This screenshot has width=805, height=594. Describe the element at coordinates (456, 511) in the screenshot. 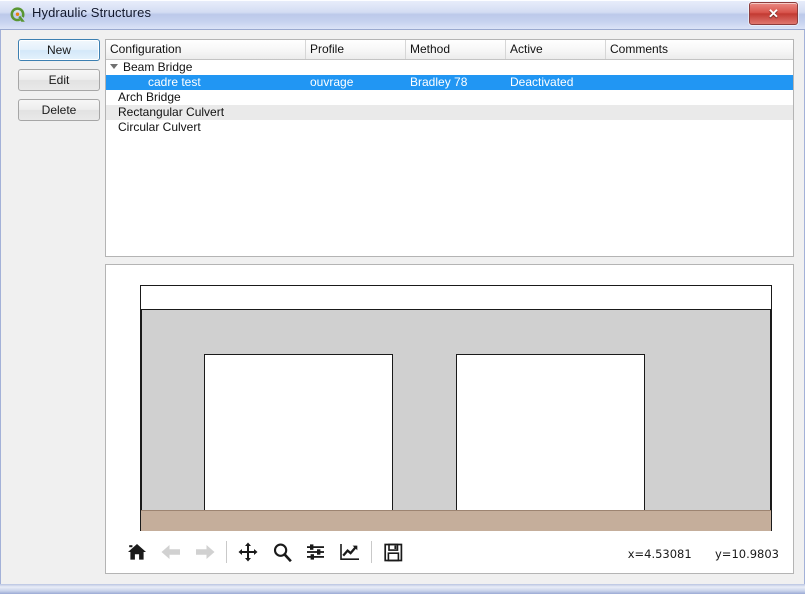

I see `bed-surface-line` at that location.